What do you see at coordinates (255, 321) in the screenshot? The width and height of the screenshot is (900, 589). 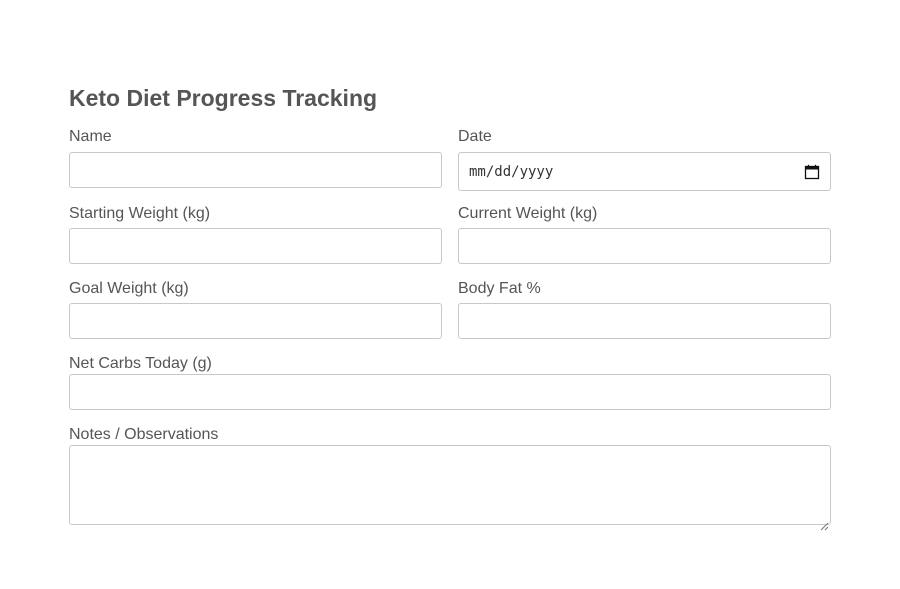 I see `goal-weight-input` at bounding box center [255, 321].